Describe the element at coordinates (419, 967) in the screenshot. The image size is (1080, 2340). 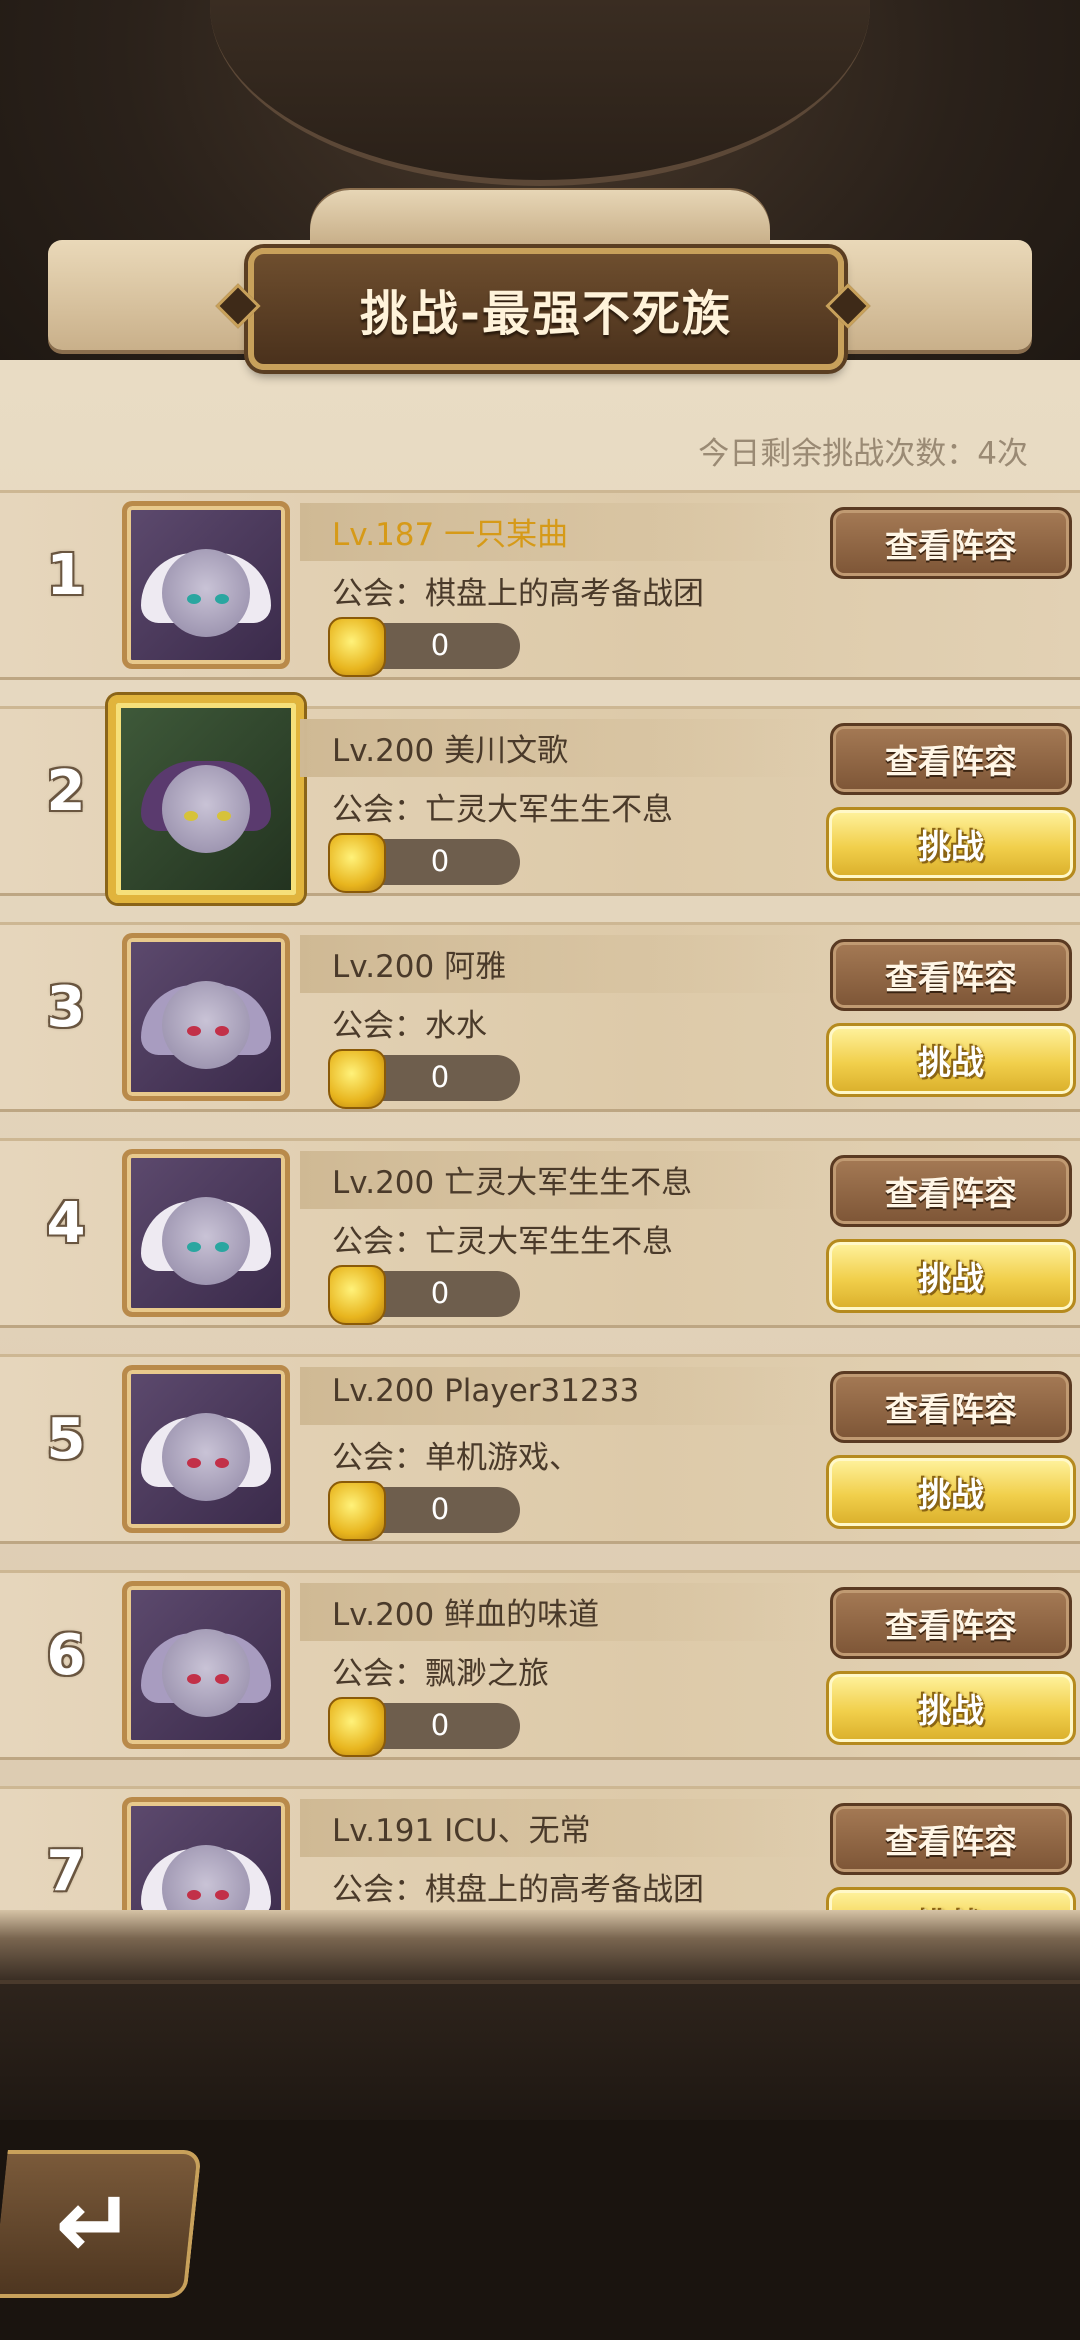
I see `player-name: Lv.200 阿雅` at that location.